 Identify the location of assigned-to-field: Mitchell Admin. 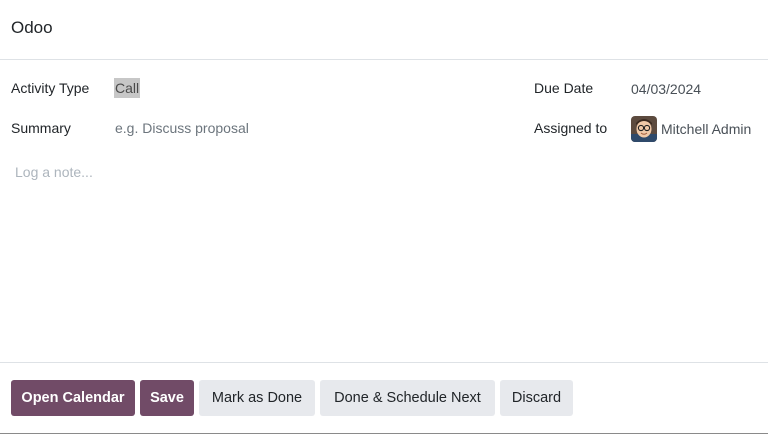
(691, 129).